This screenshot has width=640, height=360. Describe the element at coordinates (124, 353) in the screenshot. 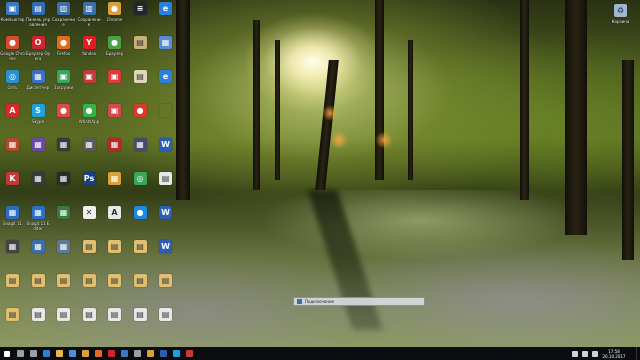

I see `mail-button` at that location.